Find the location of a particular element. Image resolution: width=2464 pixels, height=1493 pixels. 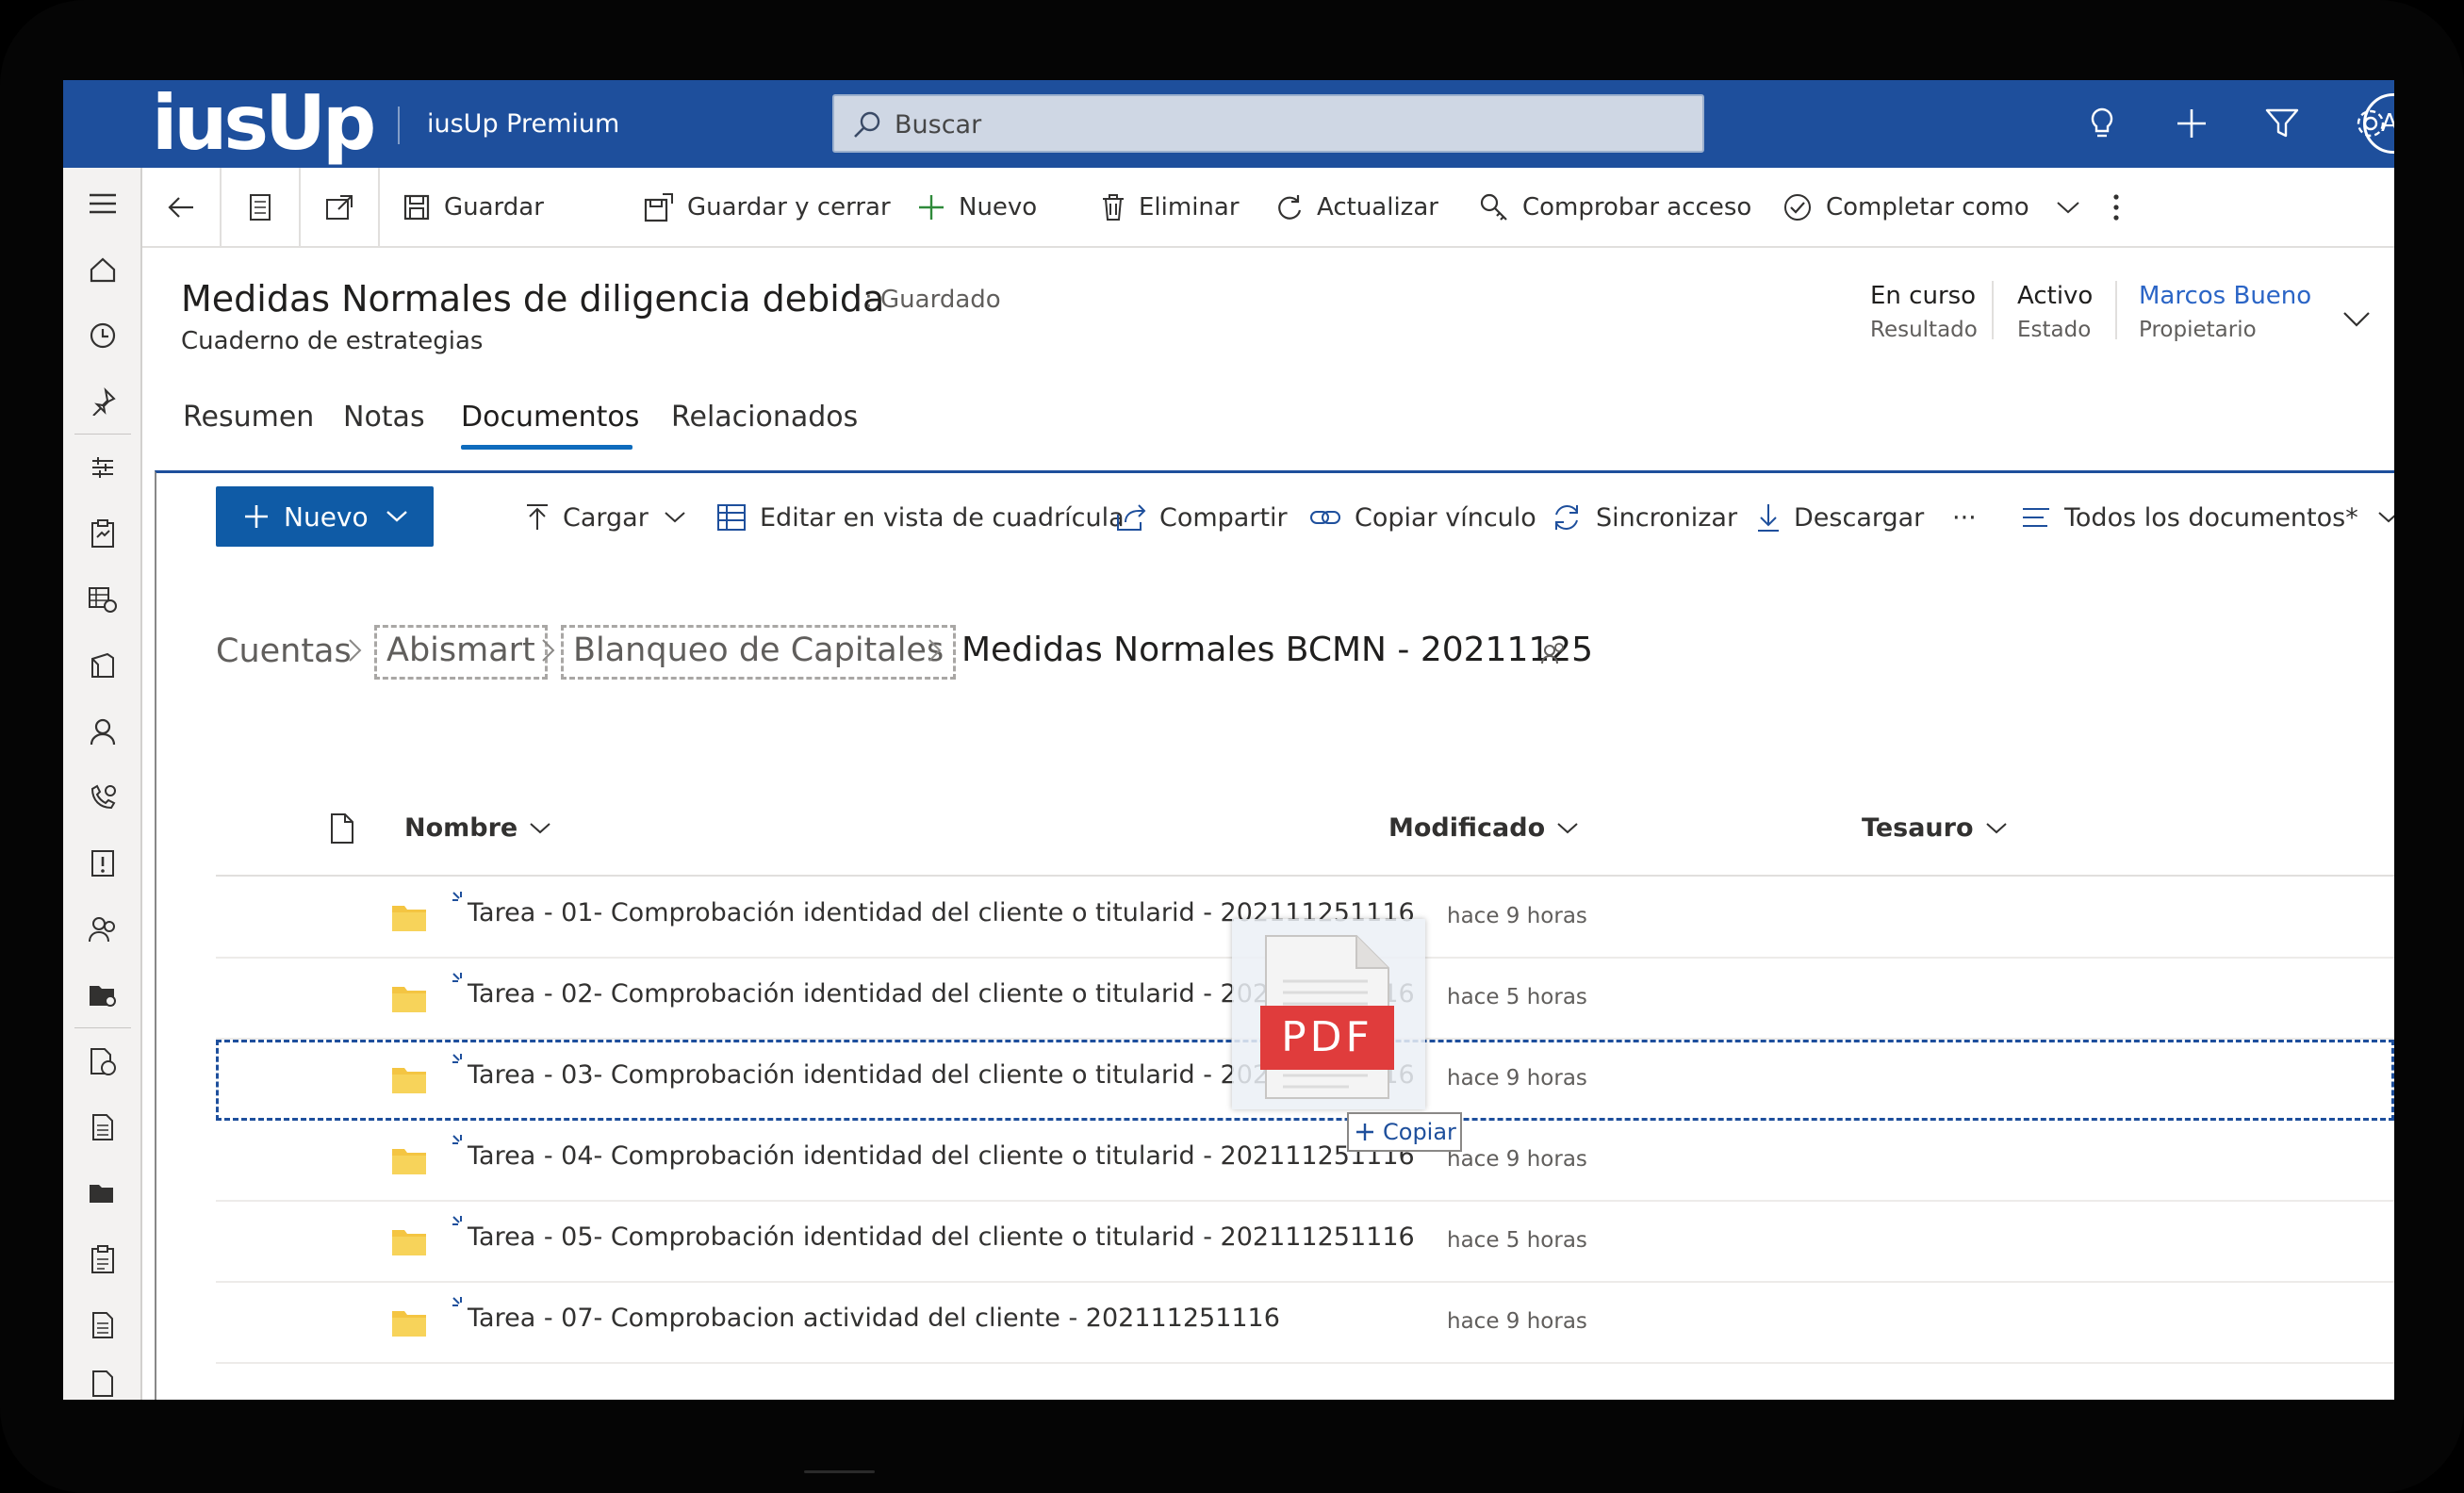

report-icon is located at coordinates (102, 1325).